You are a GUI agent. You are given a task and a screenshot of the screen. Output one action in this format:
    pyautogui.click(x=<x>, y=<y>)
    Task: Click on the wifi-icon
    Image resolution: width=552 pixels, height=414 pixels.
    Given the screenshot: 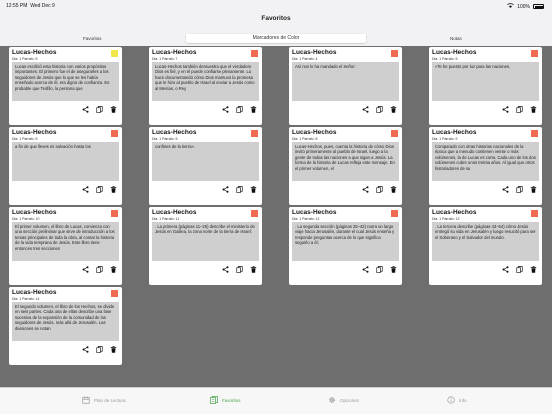 What is the action you would take?
    pyautogui.click(x=510, y=6)
    